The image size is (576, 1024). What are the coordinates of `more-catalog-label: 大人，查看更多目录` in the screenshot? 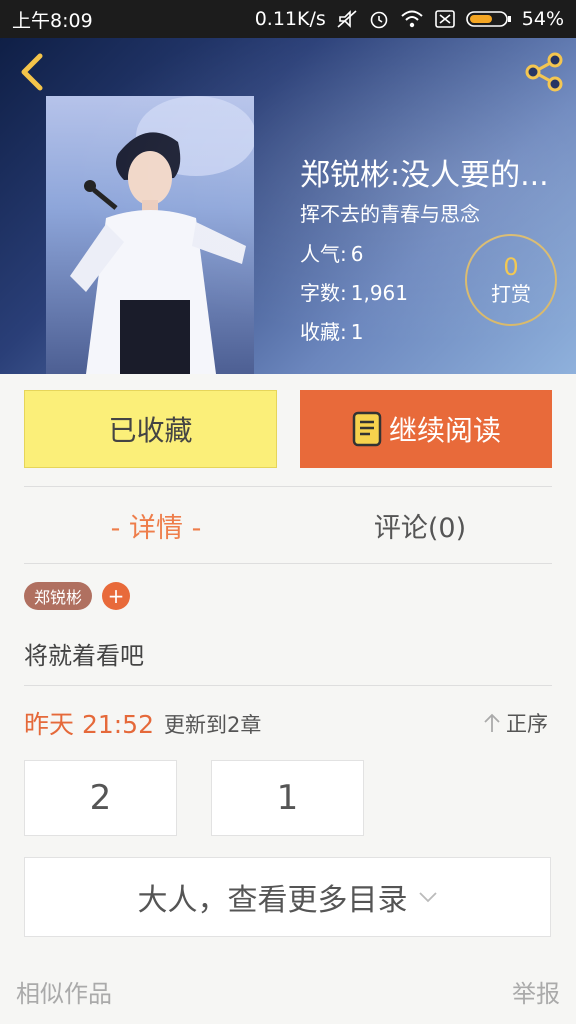 It's located at (272, 900).